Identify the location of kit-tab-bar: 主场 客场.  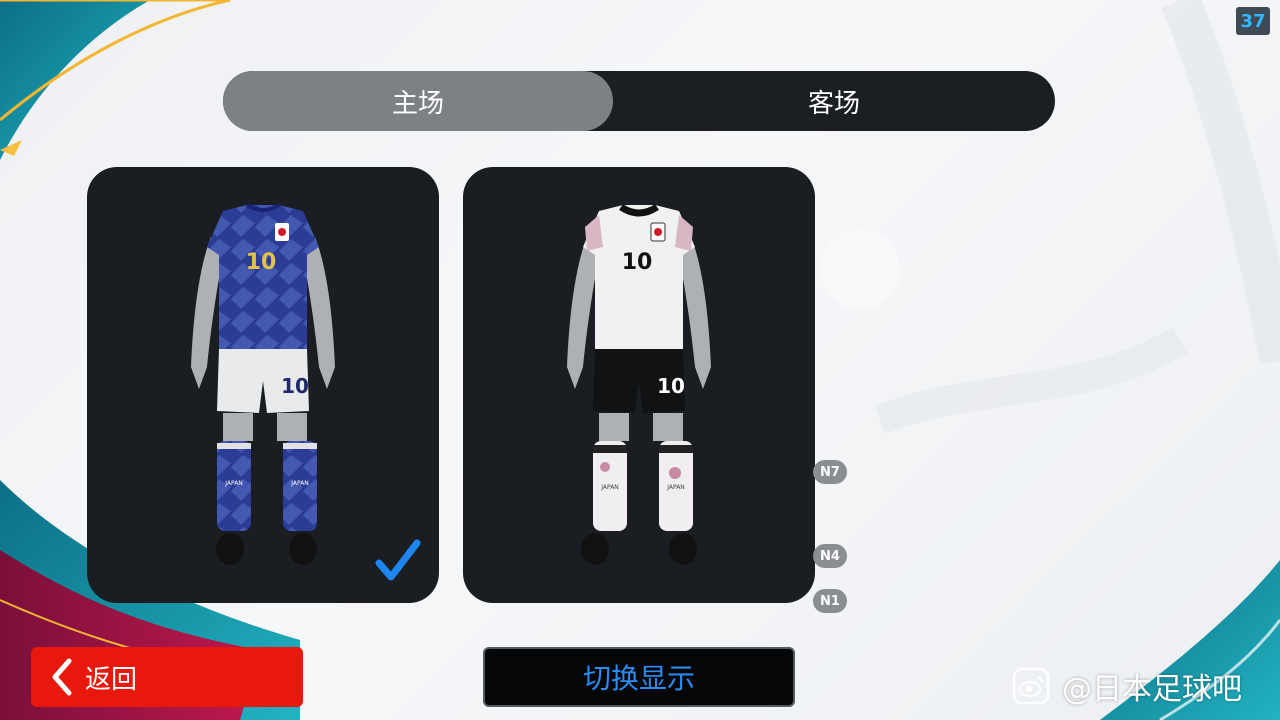
(639, 101).